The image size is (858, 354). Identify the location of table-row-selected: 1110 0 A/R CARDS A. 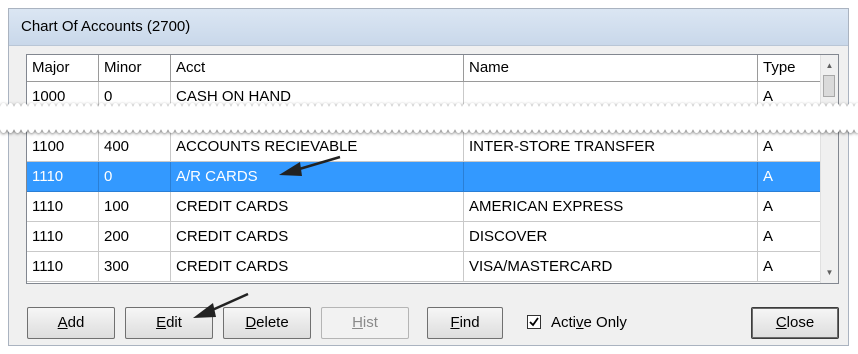
(426, 177).